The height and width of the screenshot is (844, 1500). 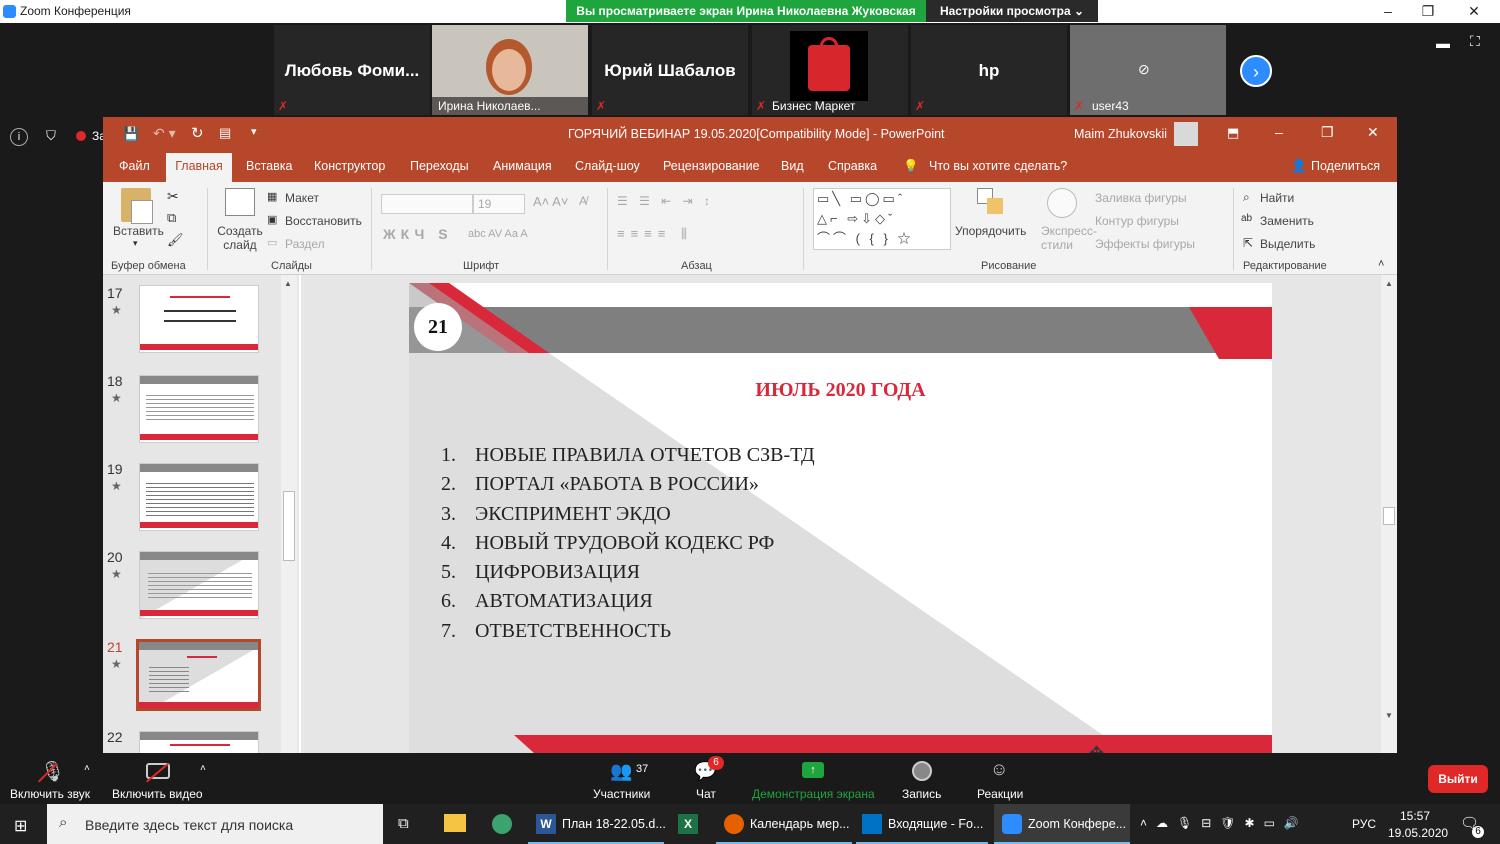 What do you see at coordinates (352, 70) in the screenshot?
I see `participant-tile: Любовь Фоми... ✗` at bounding box center [352, 70].